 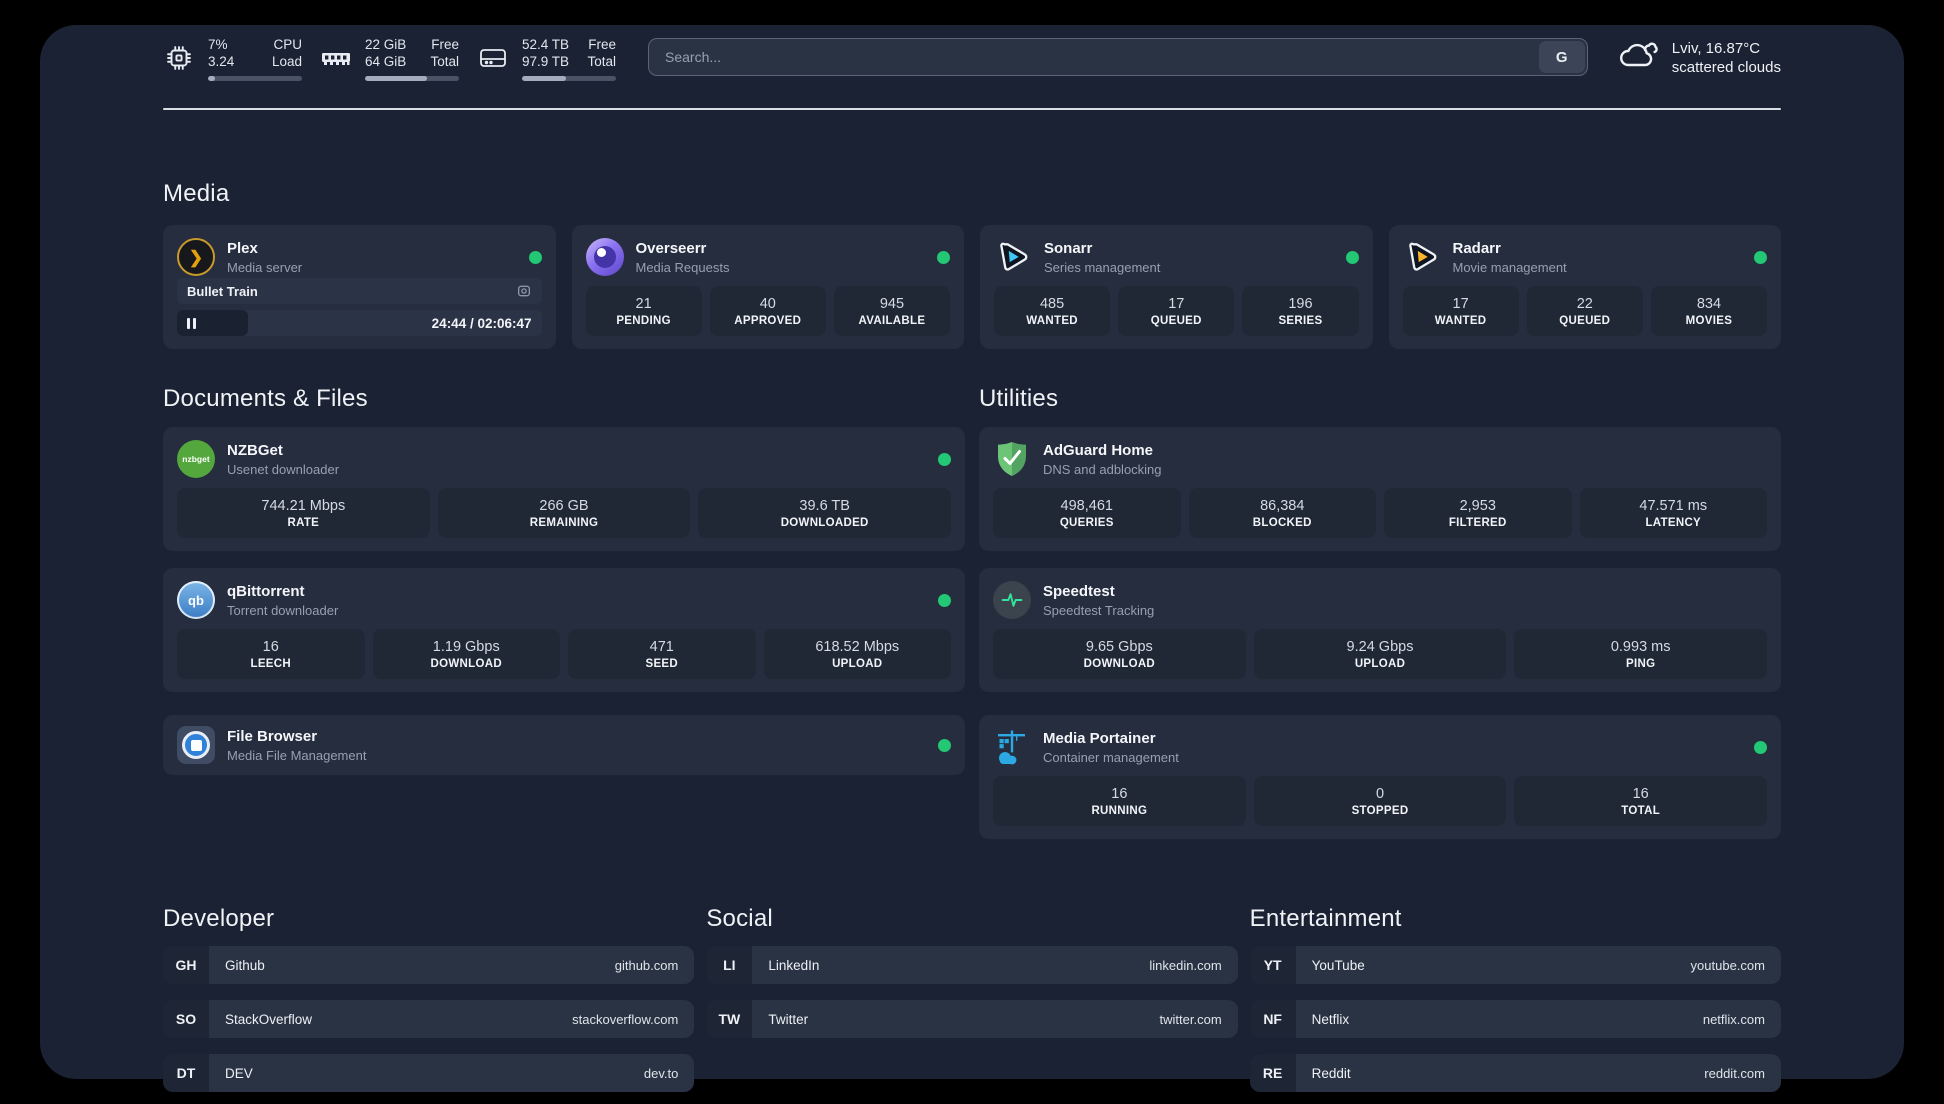 I want to click on stat-tile: 1.19 Gbps DOWNLOAD, so click(x=466, y=654).